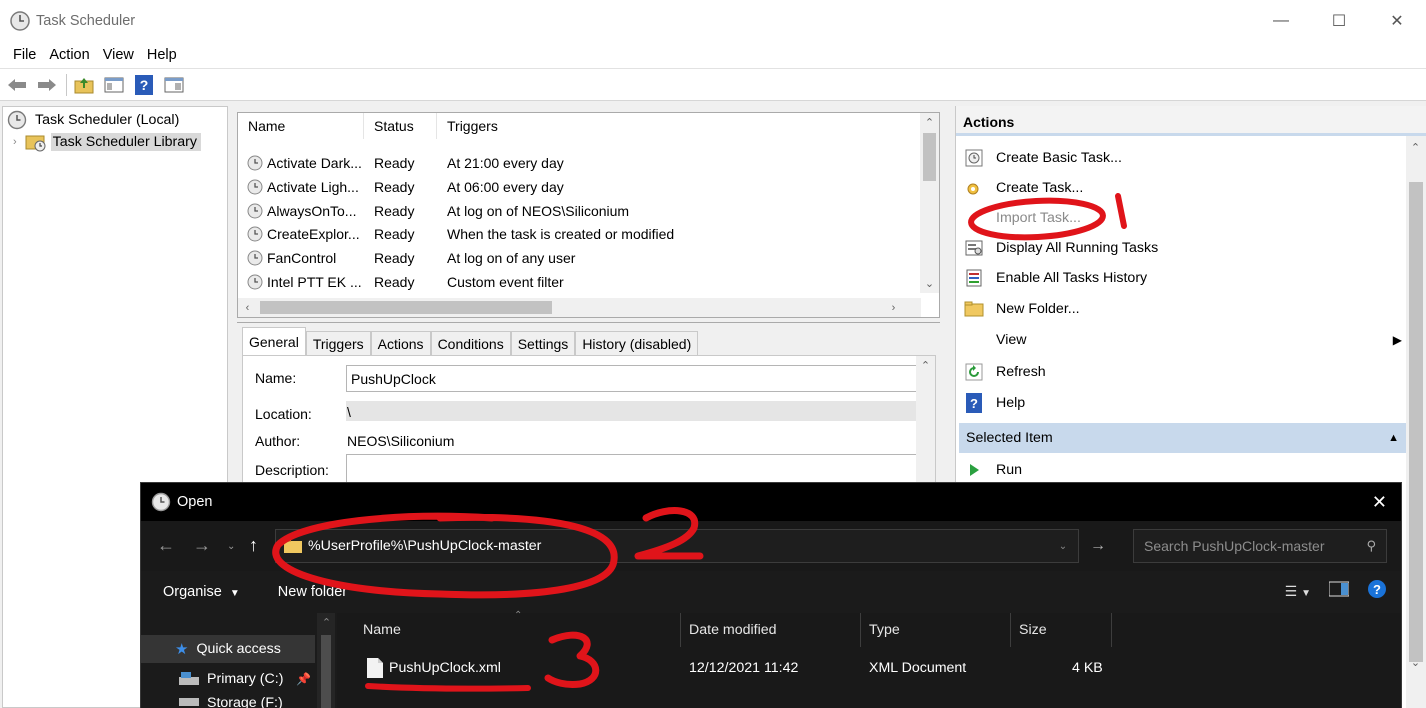 The image size is (1426, 708). I want to click on tab-settings: Settings, so click(543, 343).